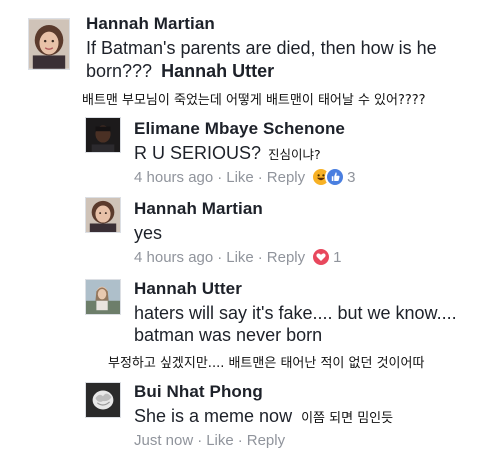 This screenshot has height=456, width=500. I want to click on korean-translation: 진심이냐?, so click(294, 154).